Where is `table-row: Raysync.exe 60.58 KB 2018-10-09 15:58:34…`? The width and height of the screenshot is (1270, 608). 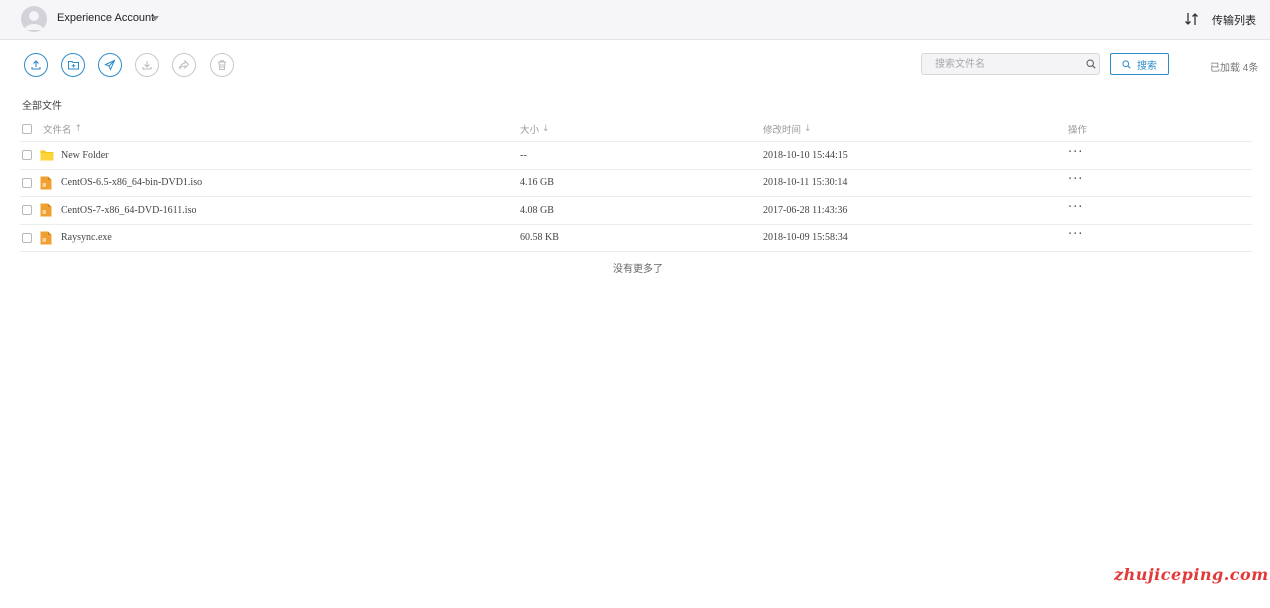
table-row: Raysync.exe 60.58 KB 2018-10-09 15:58:34… is located at coordinates (636, 238).